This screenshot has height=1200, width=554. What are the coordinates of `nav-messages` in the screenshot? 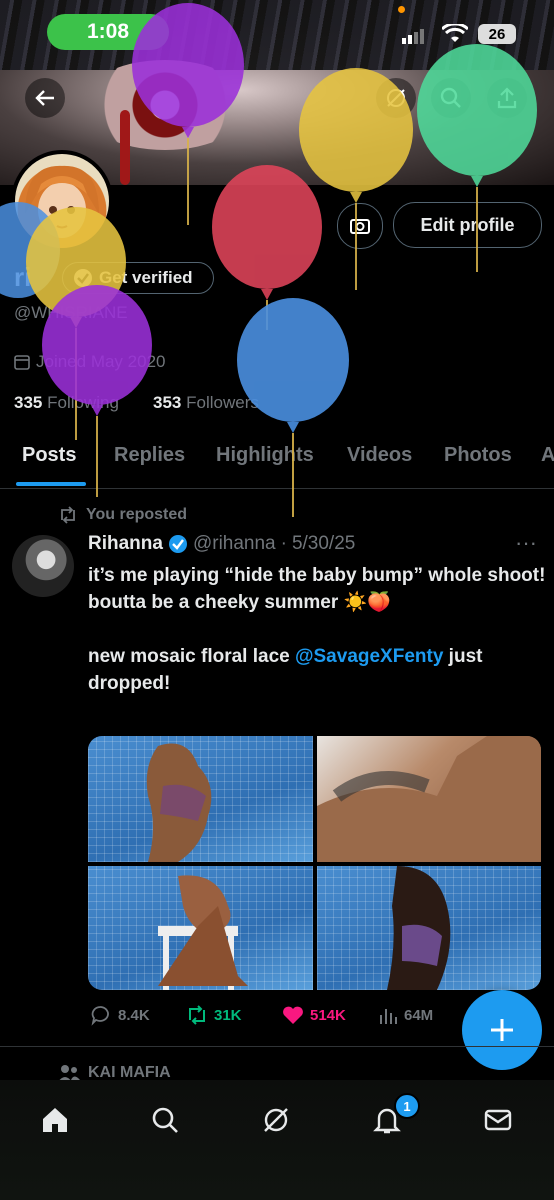 It's located at (498, 1120).